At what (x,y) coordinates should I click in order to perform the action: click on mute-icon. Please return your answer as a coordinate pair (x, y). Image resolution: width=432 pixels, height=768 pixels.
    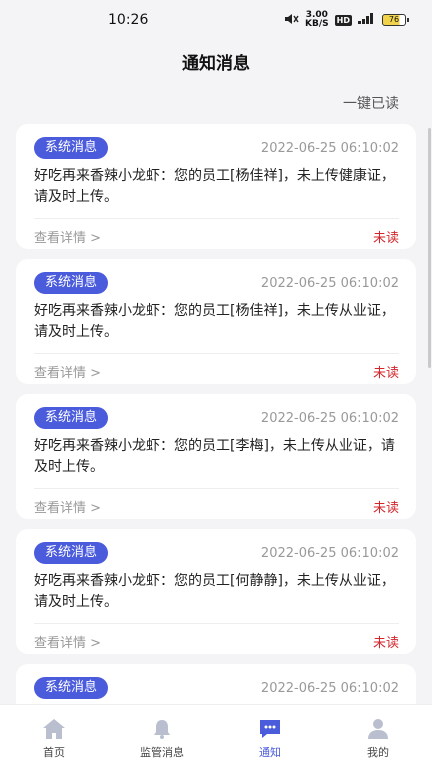
    Looking at the image, I should click on (291, 20).